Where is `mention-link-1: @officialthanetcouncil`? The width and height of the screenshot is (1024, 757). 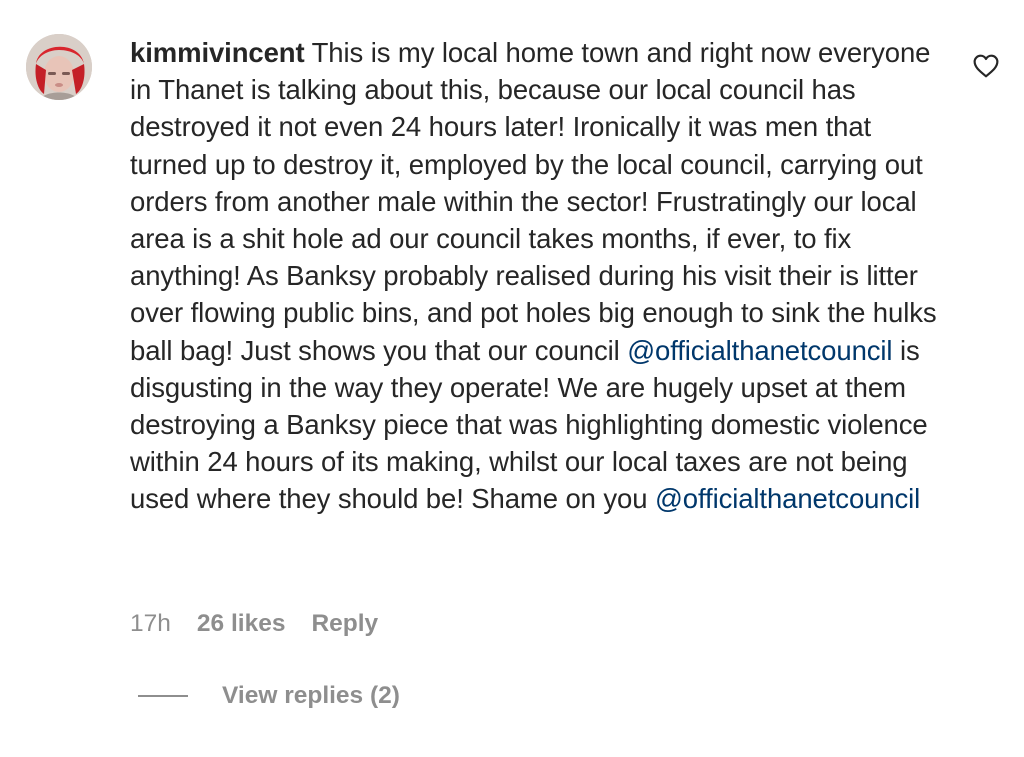 mention-link-1: @officialthanetcouncil is located at coordinates (759, 350).